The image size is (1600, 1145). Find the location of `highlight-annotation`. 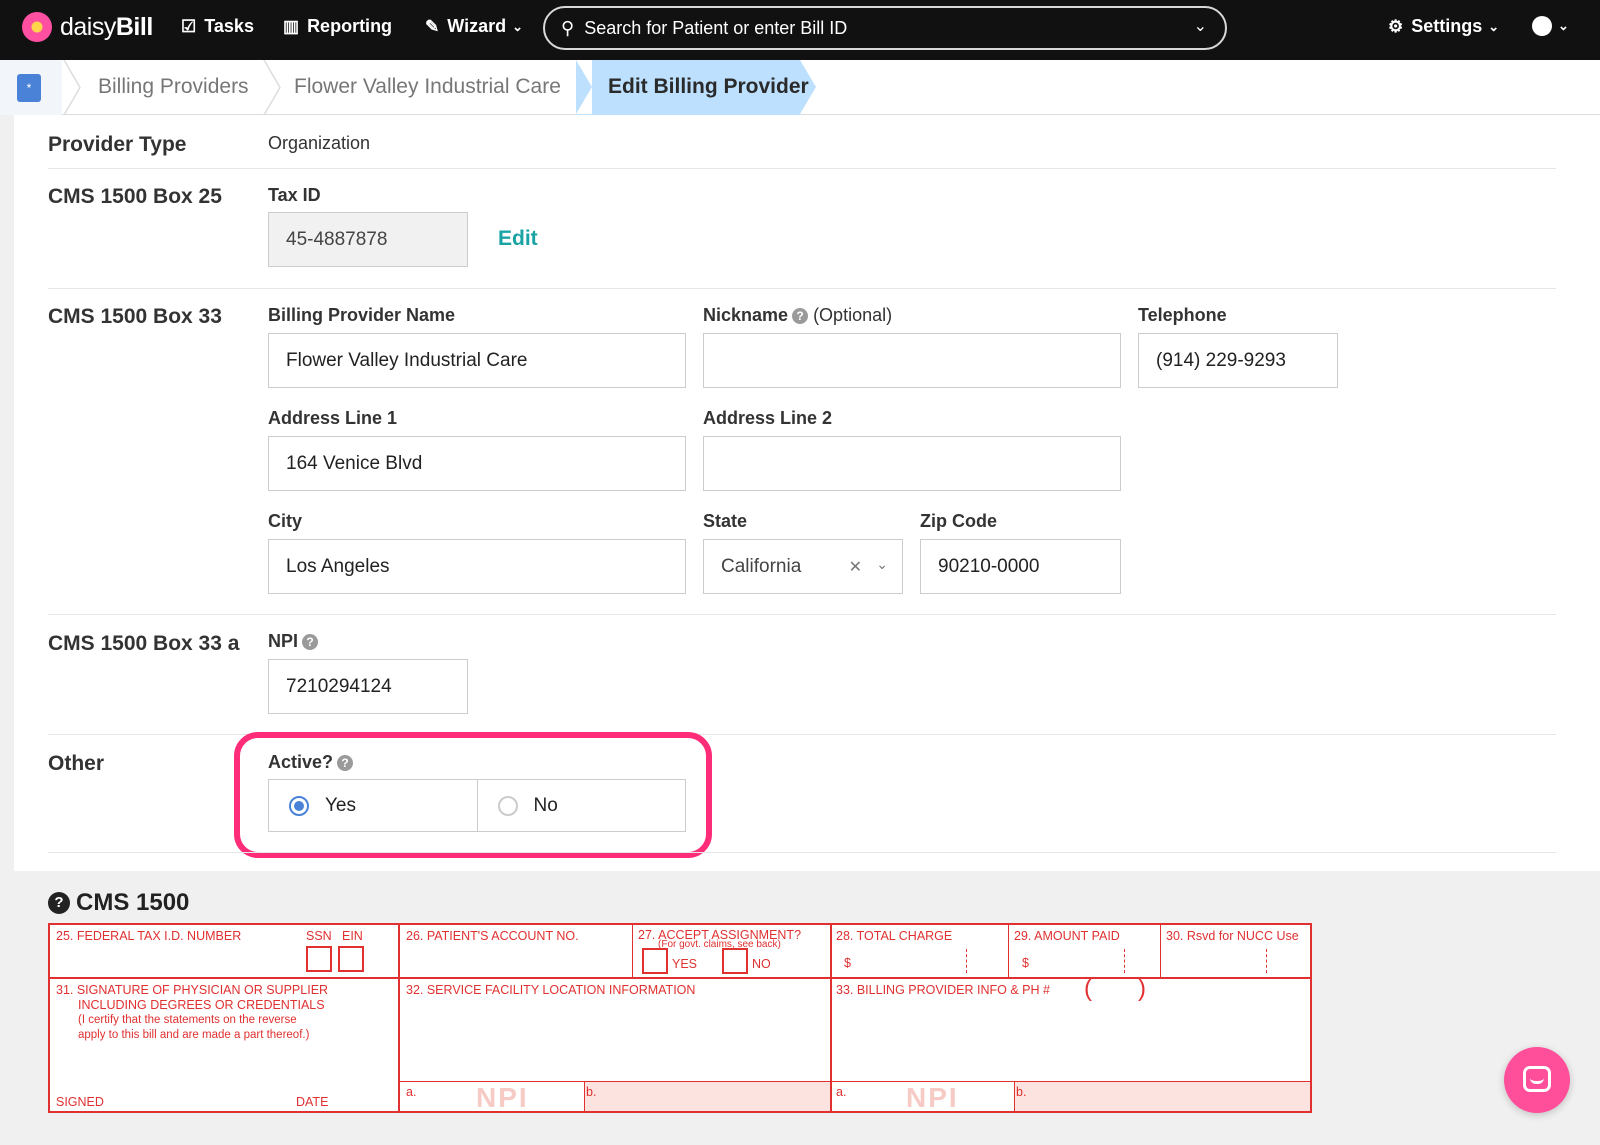

highlight-annotation is located at coordinates (473, 795).